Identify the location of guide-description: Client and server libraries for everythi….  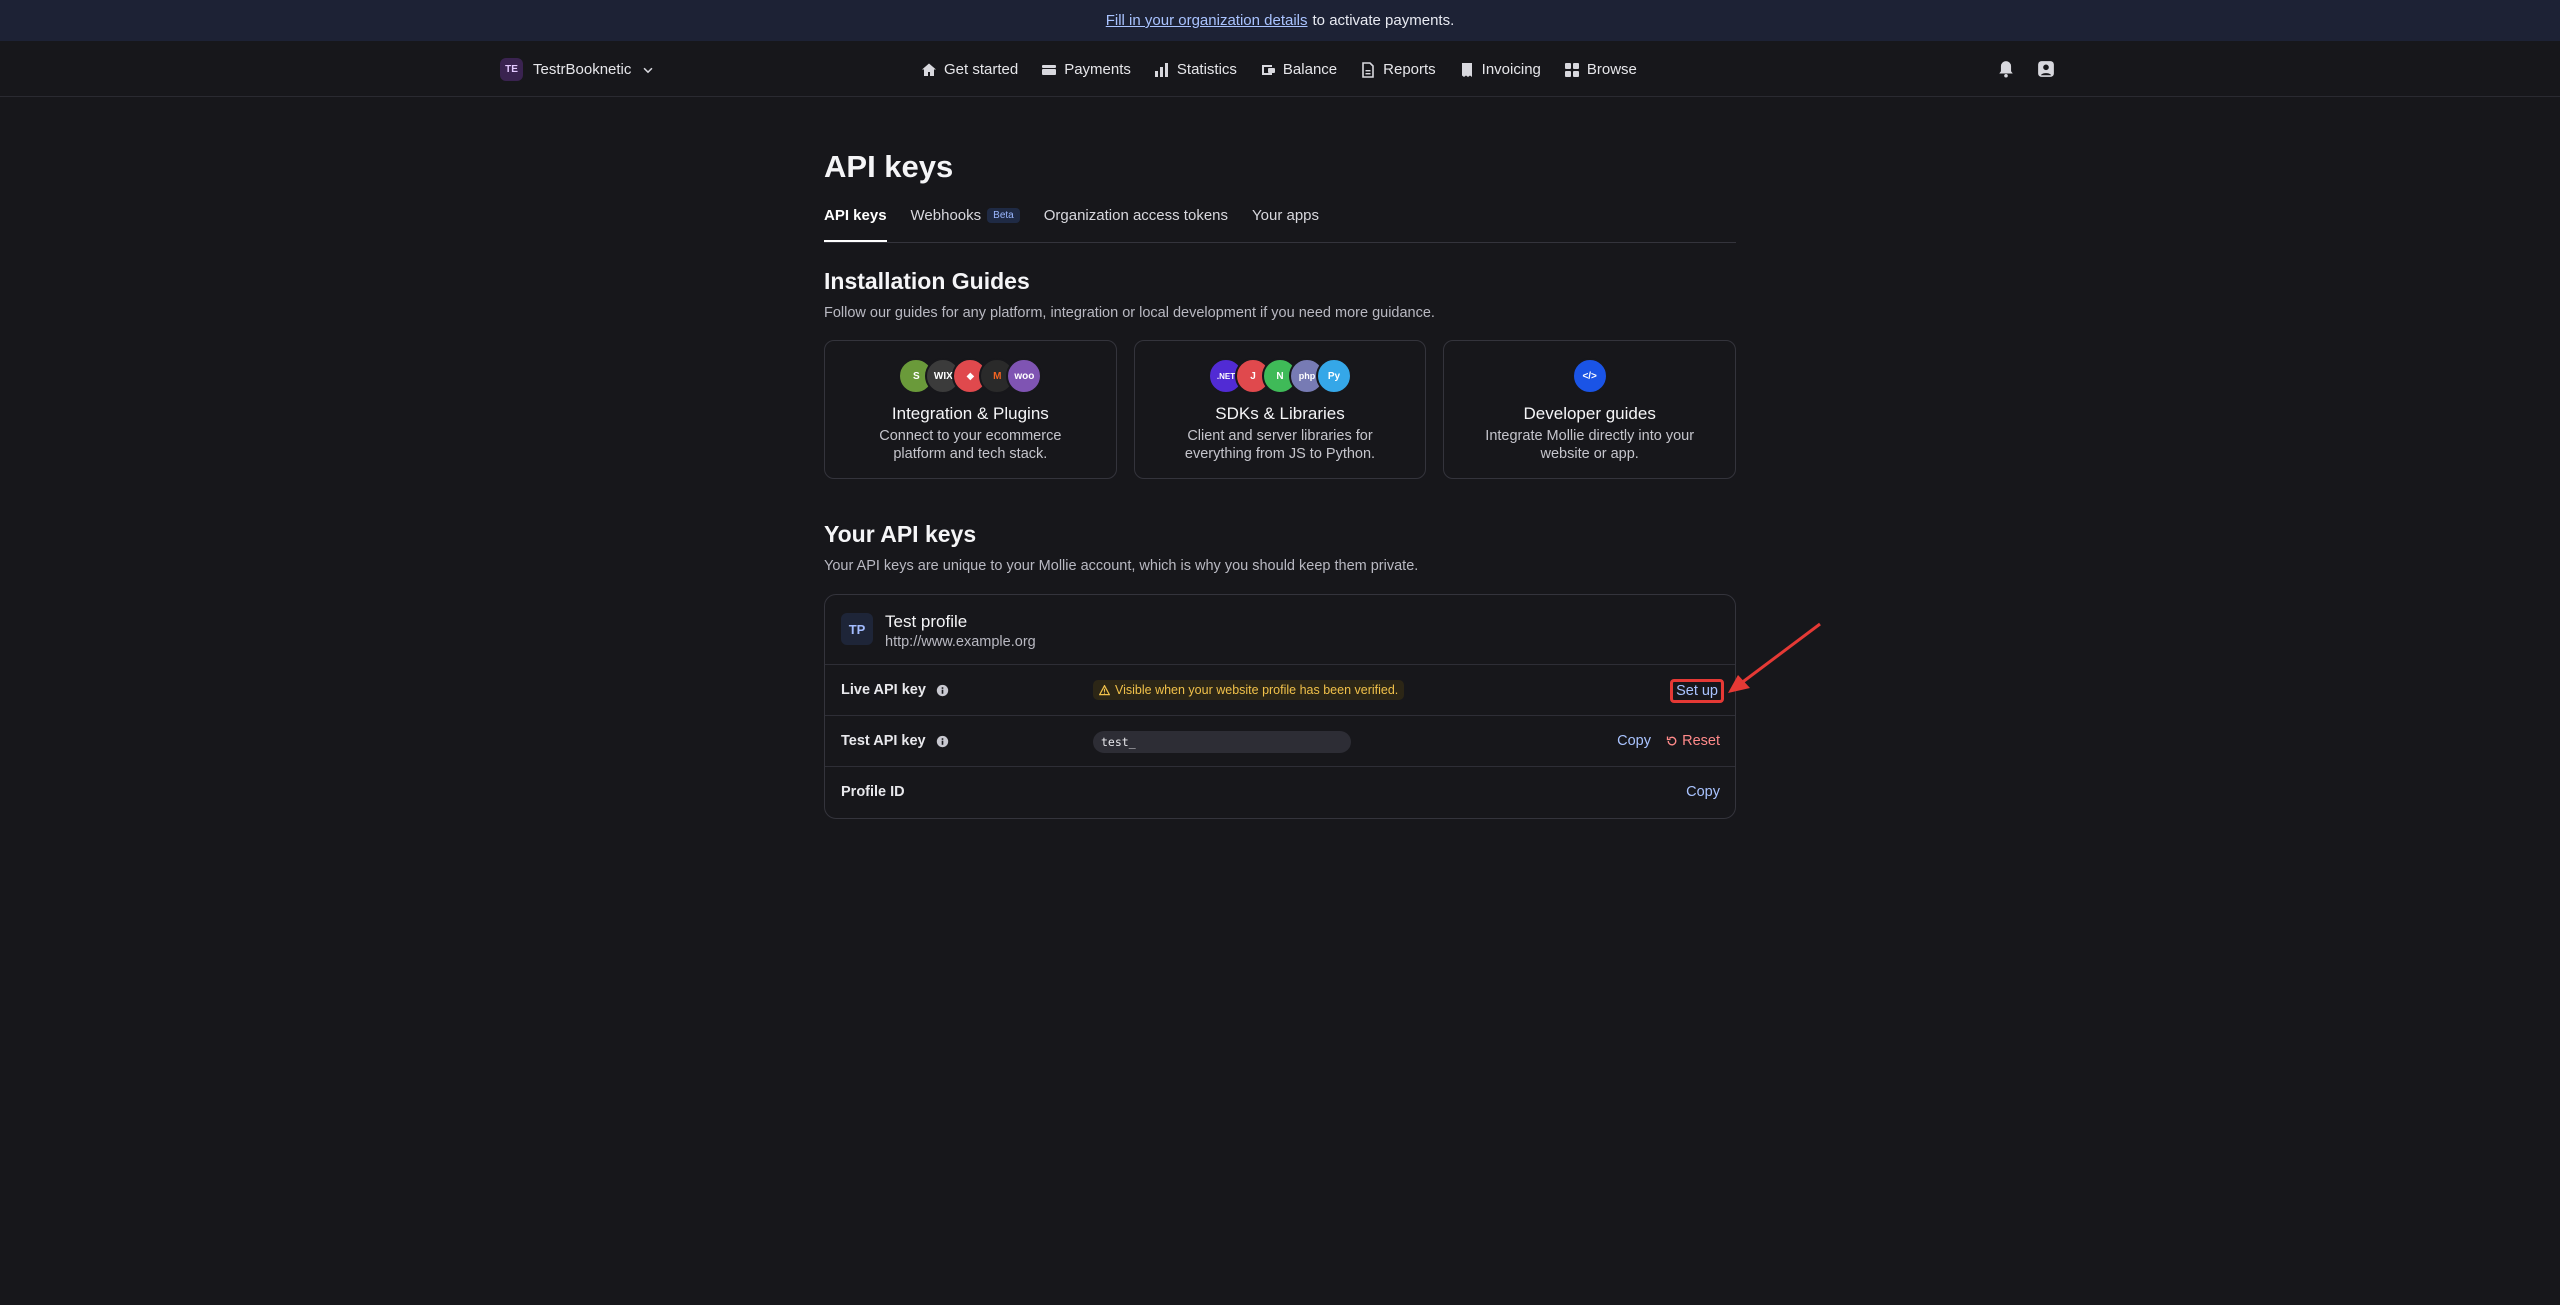
(1280, 445).